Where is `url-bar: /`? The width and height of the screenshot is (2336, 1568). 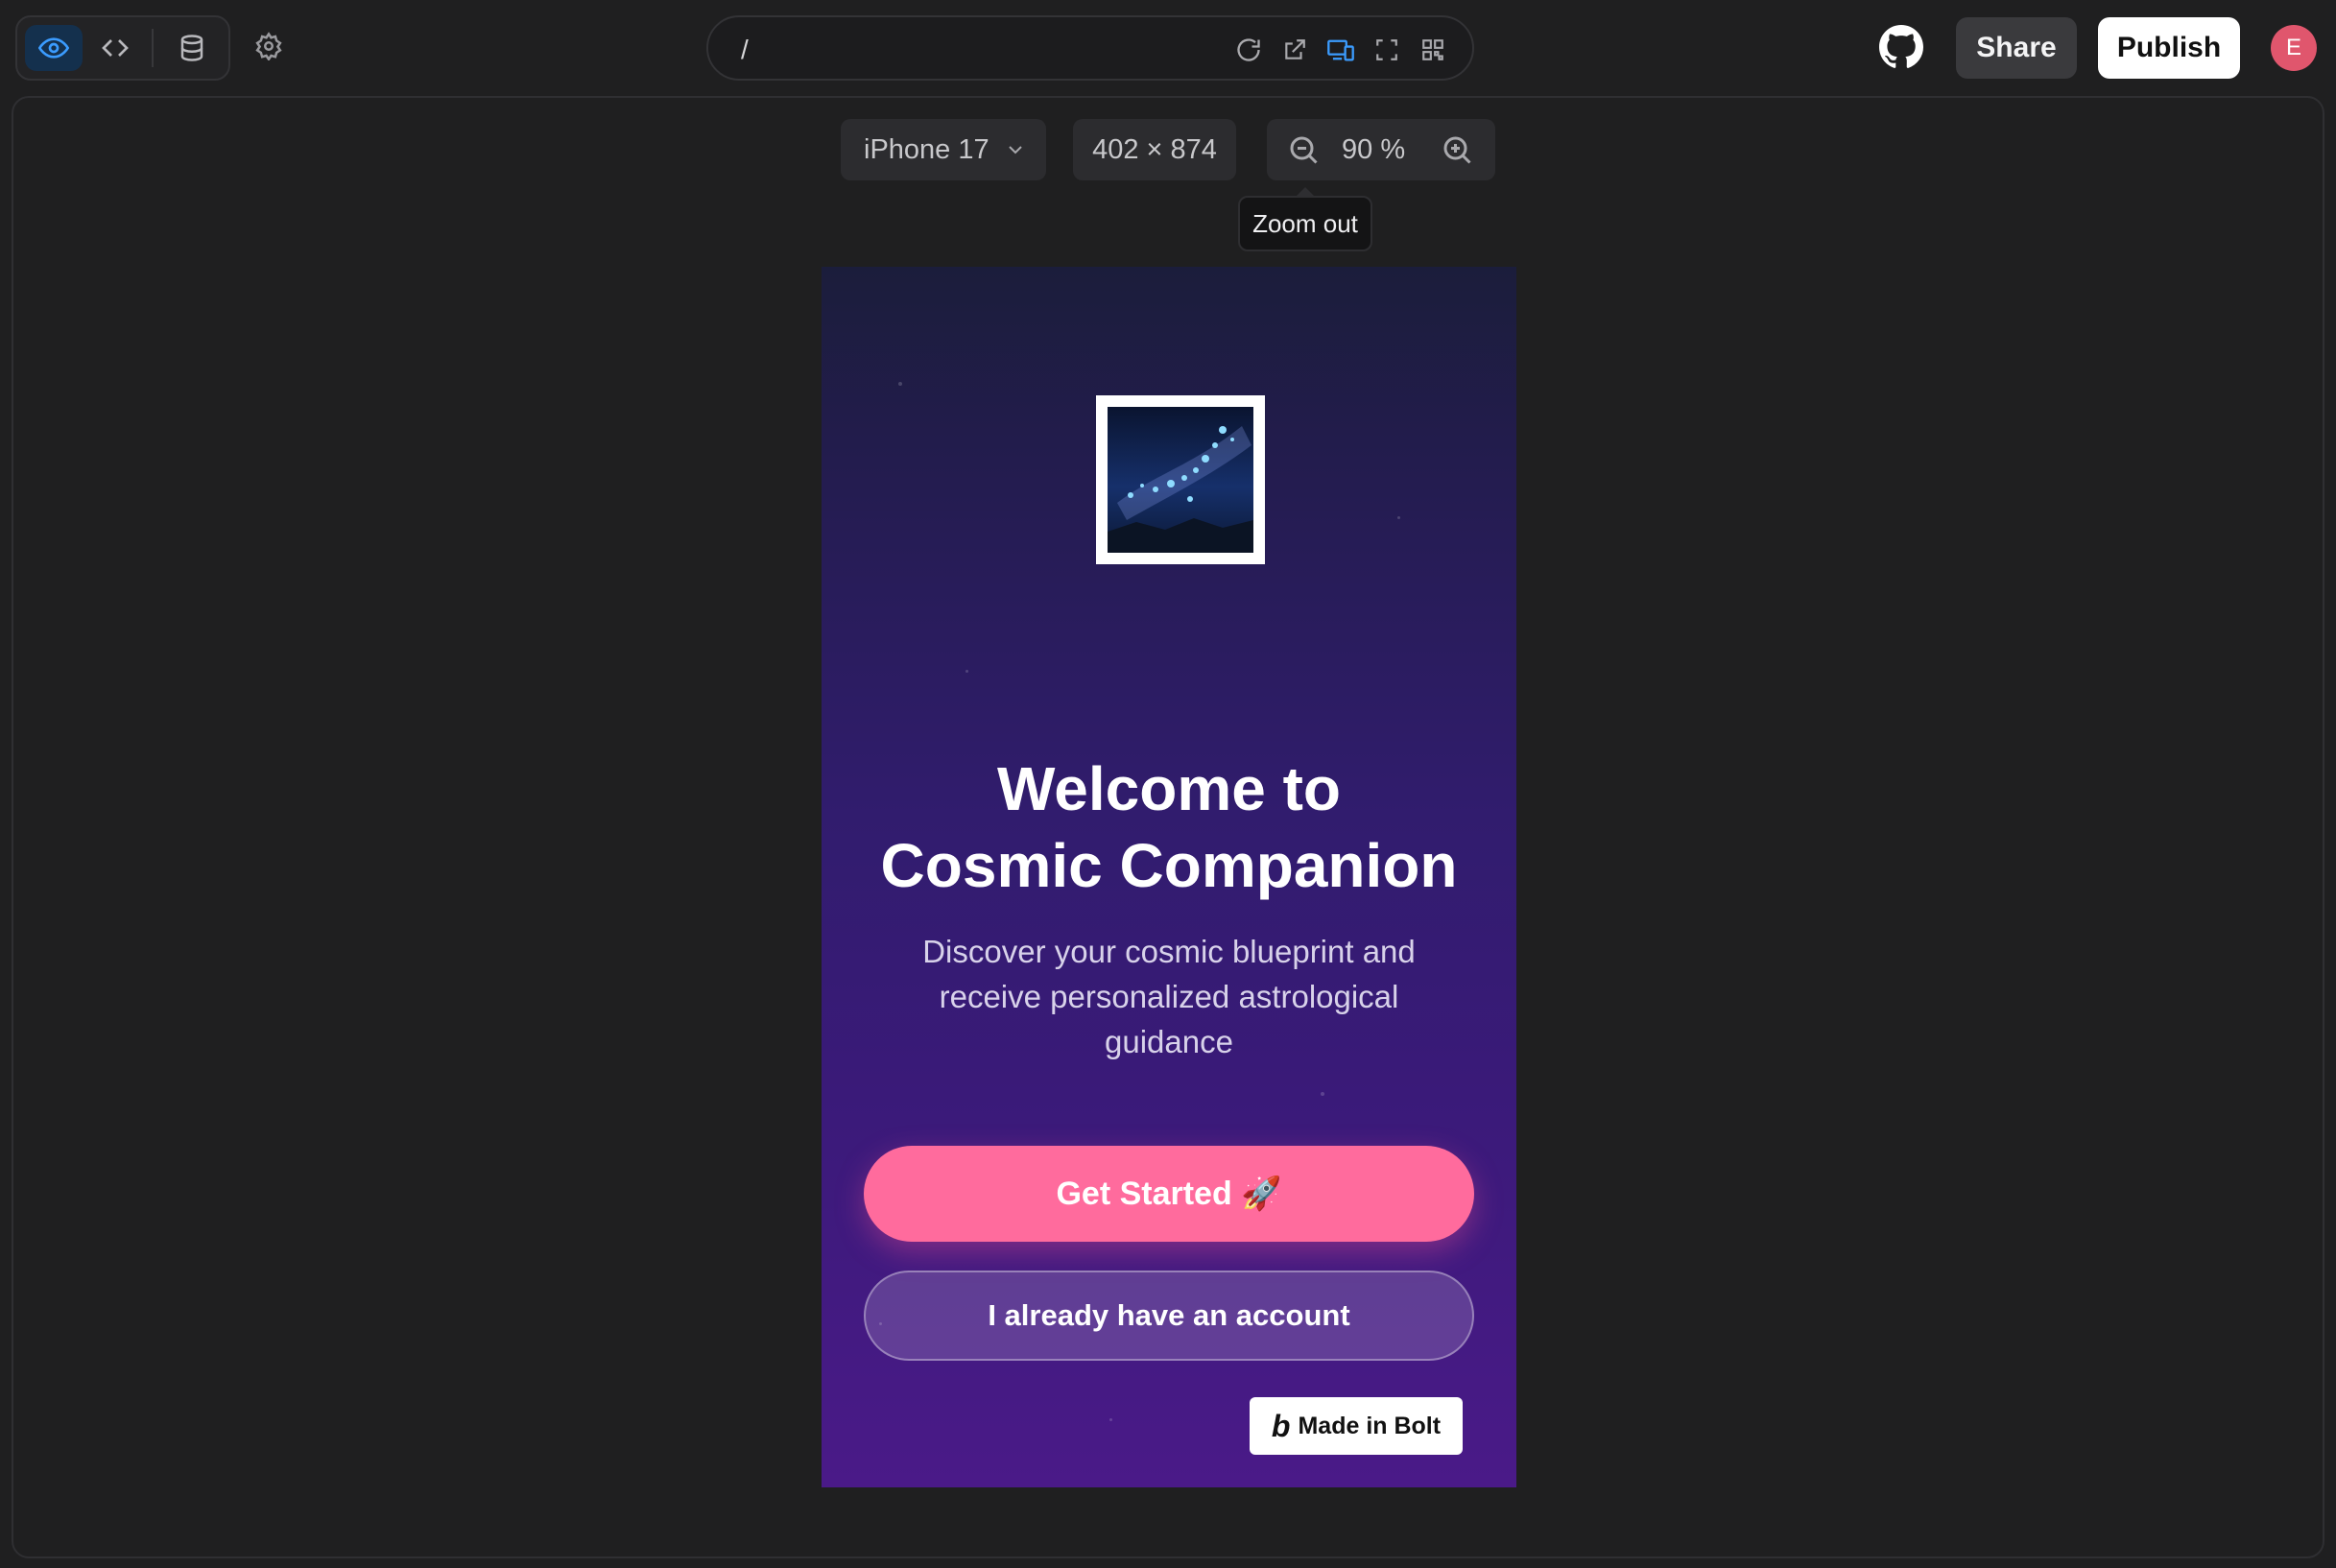 url-bar: / is located at coordinates (1090, 48).